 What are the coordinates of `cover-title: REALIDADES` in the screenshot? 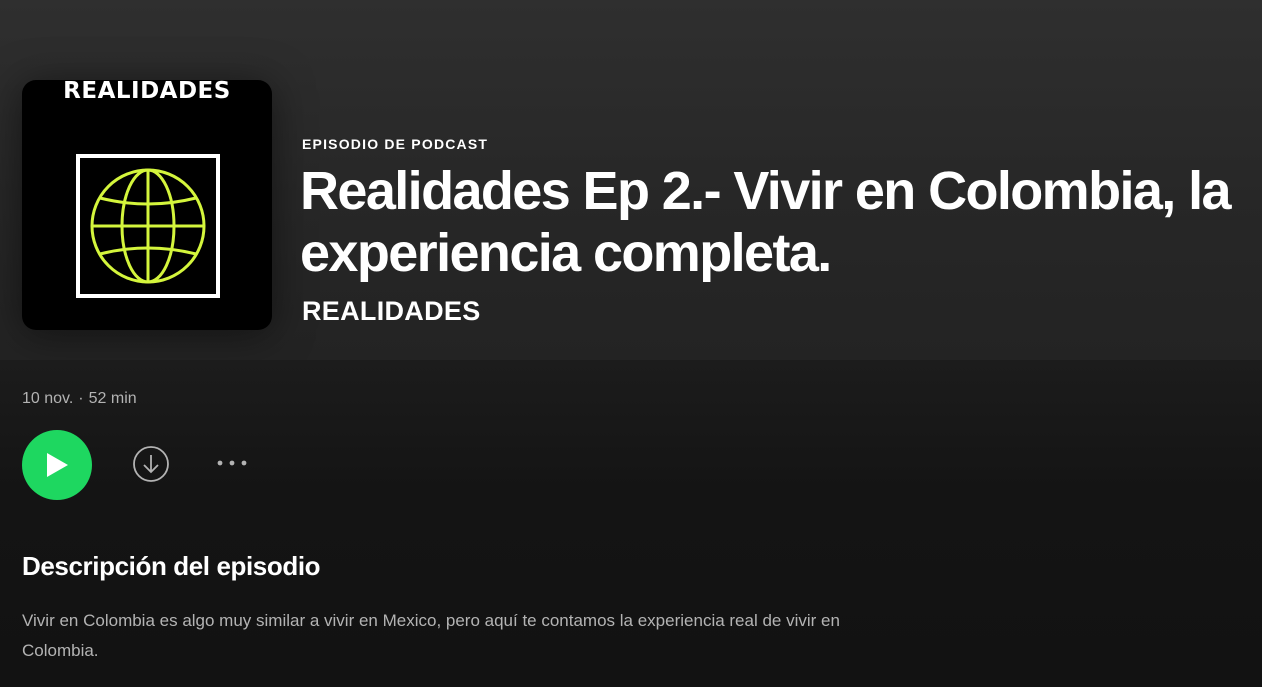 It's located at (147, 92).